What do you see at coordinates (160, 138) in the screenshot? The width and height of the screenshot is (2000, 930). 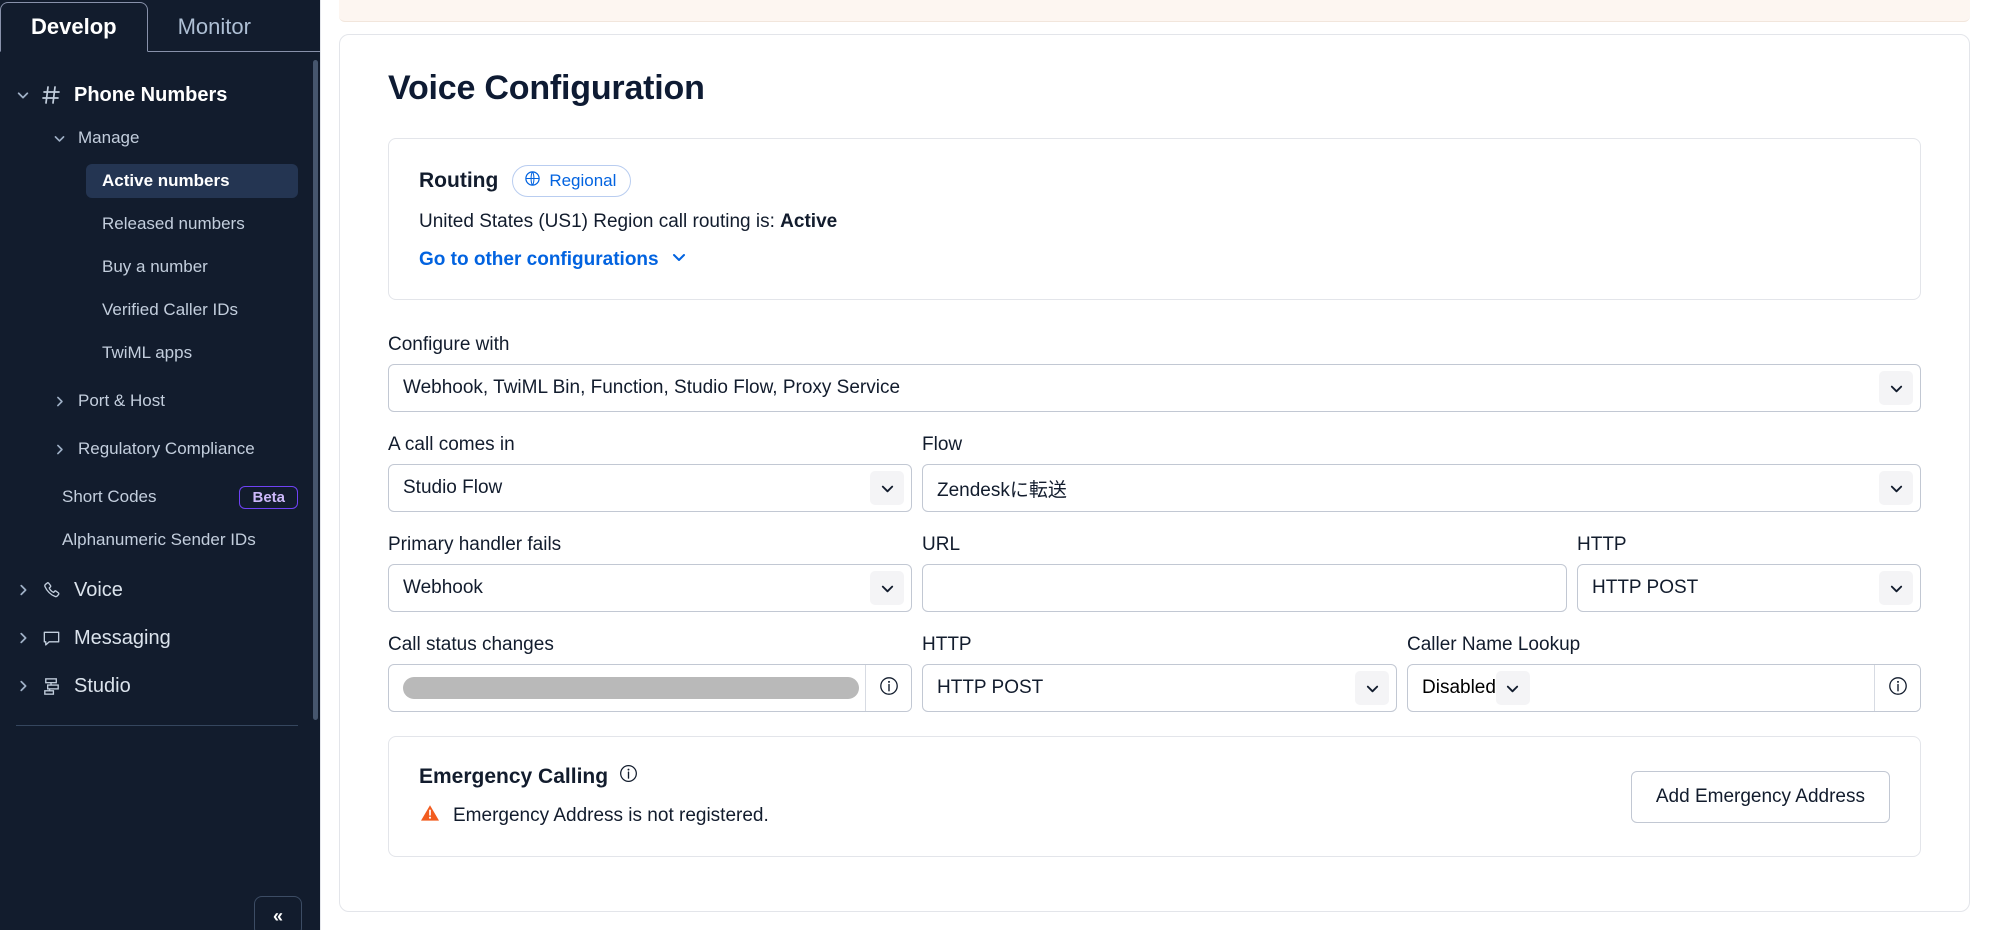 I see `sidebar-item-manage: Manage` at bounding box center [160, 138].